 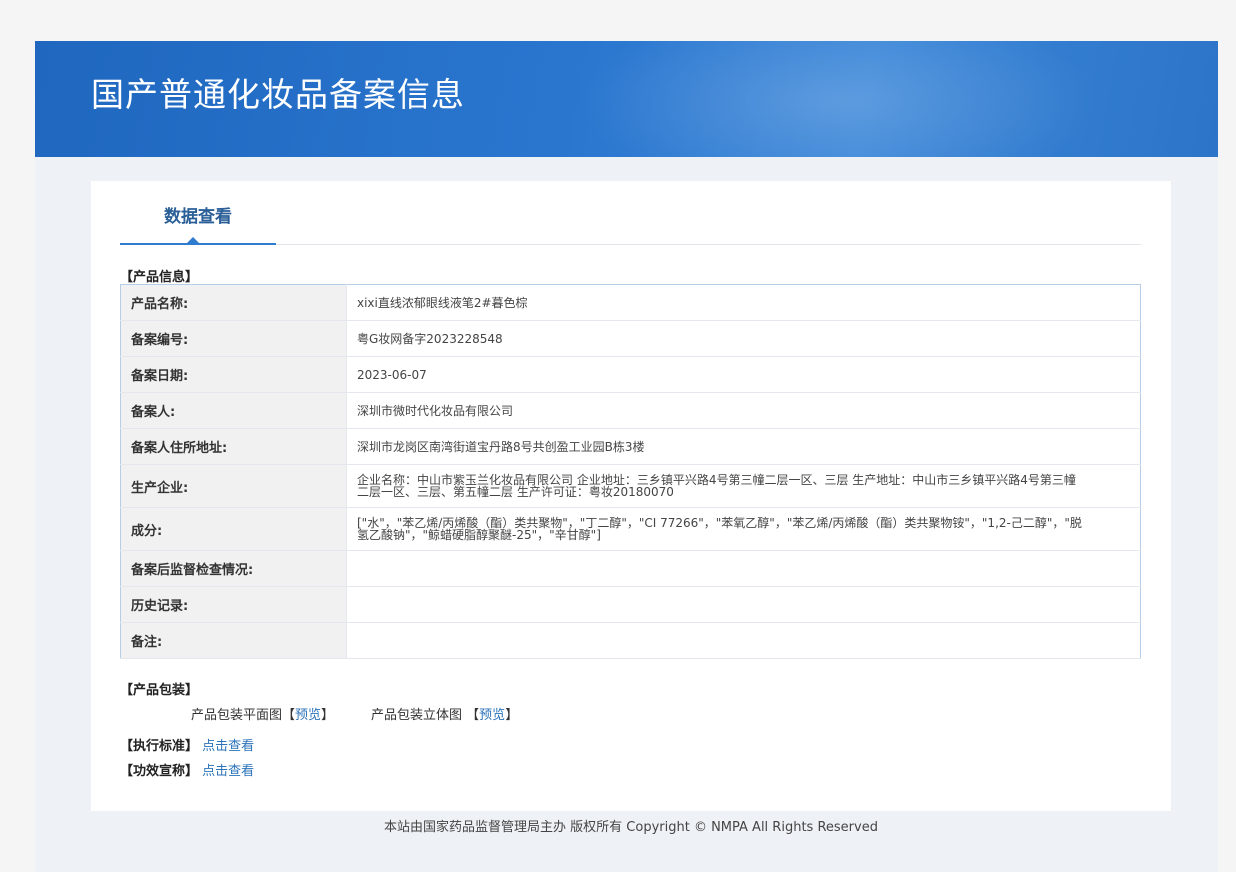 What do you see at coordinates (417, 715) in the screenshot?
I see `packaging-solid-label: 产品包装立体图` at bounding box center [417, 715].